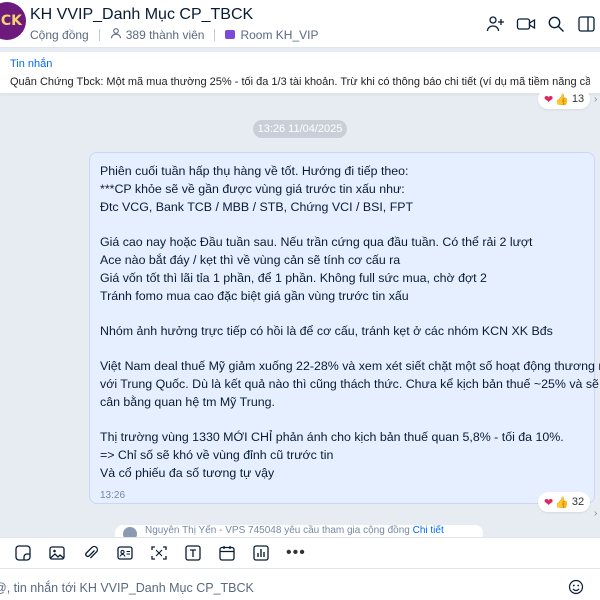 This screenshot has width=600, height=600. Describe the element at coordinates (279, 35) in the screenshot. I see `room-label: Room KH_VIP` at that location.